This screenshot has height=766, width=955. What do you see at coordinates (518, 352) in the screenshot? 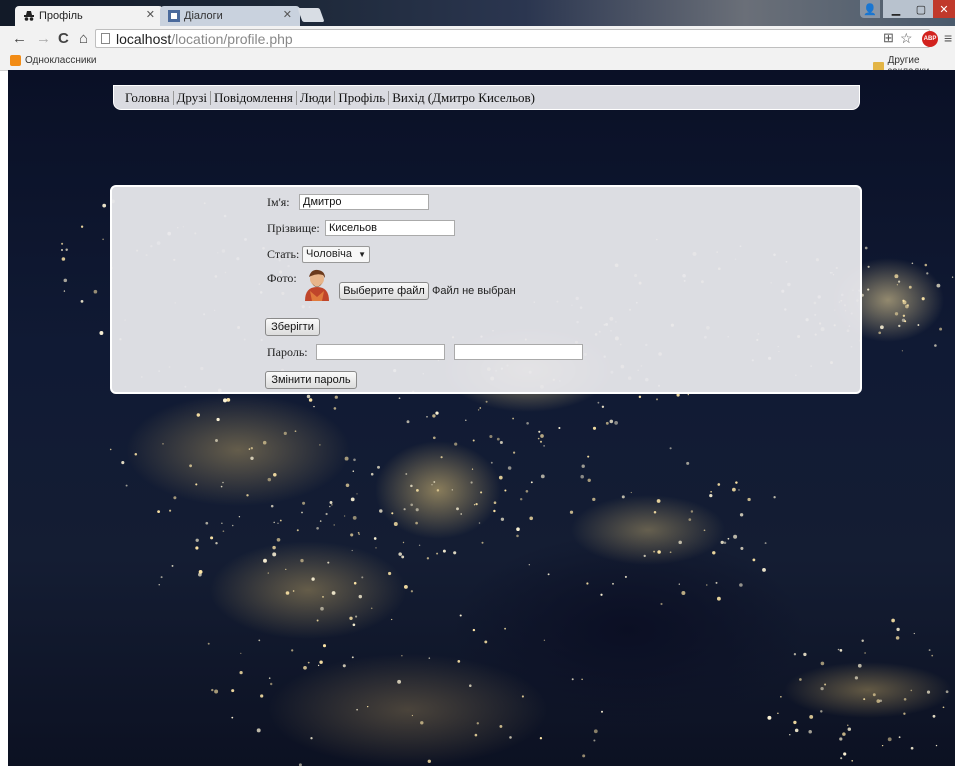
I see `password-confirm-field` at bounding box center [518, 352].